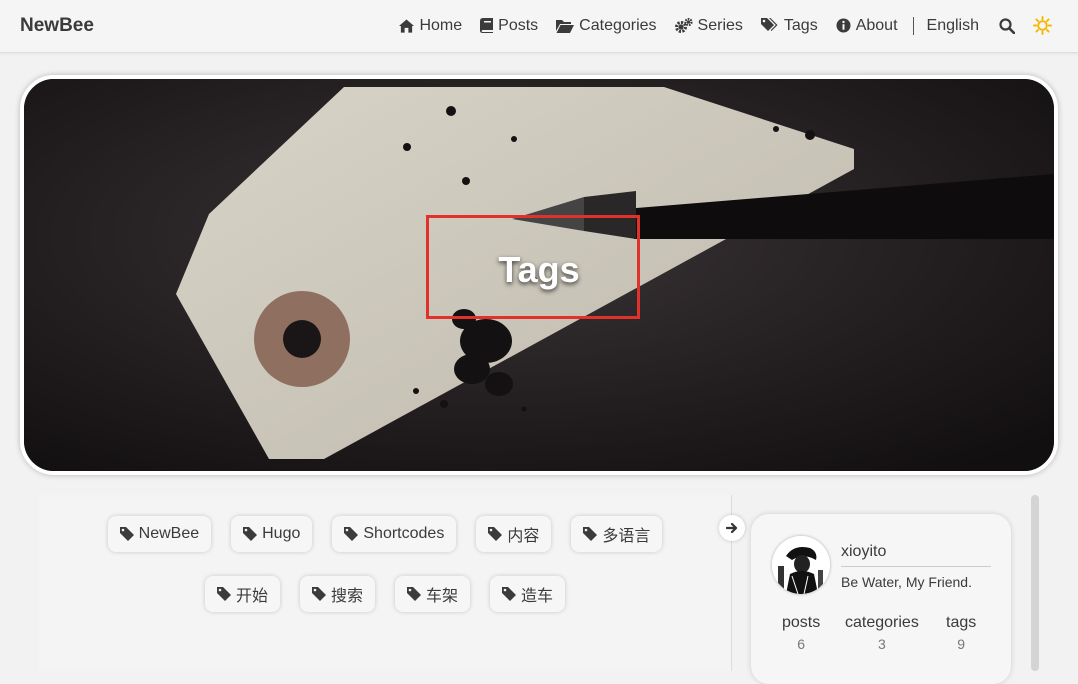  What do you see at coordinates (533, 267) in the screenshot?
I see `highlight-box` at bounding box center [533, 267].